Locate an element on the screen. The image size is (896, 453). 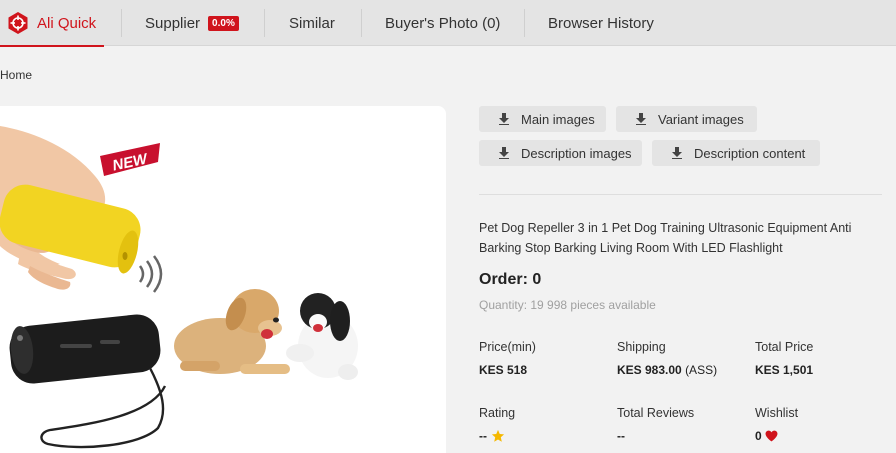
download-description-images-button: Description images is located at coordinates (560, 153).